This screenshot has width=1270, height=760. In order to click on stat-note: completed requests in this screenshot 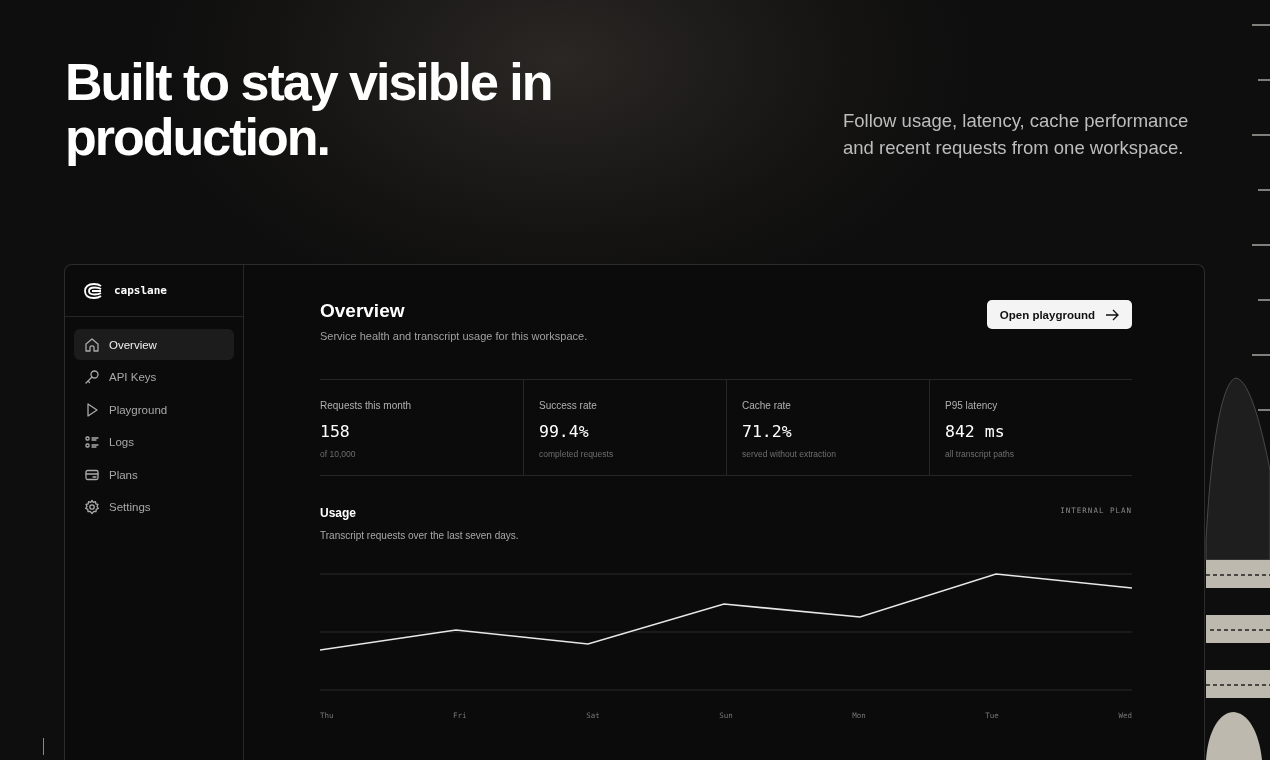, I will do `click(577, 454)`.